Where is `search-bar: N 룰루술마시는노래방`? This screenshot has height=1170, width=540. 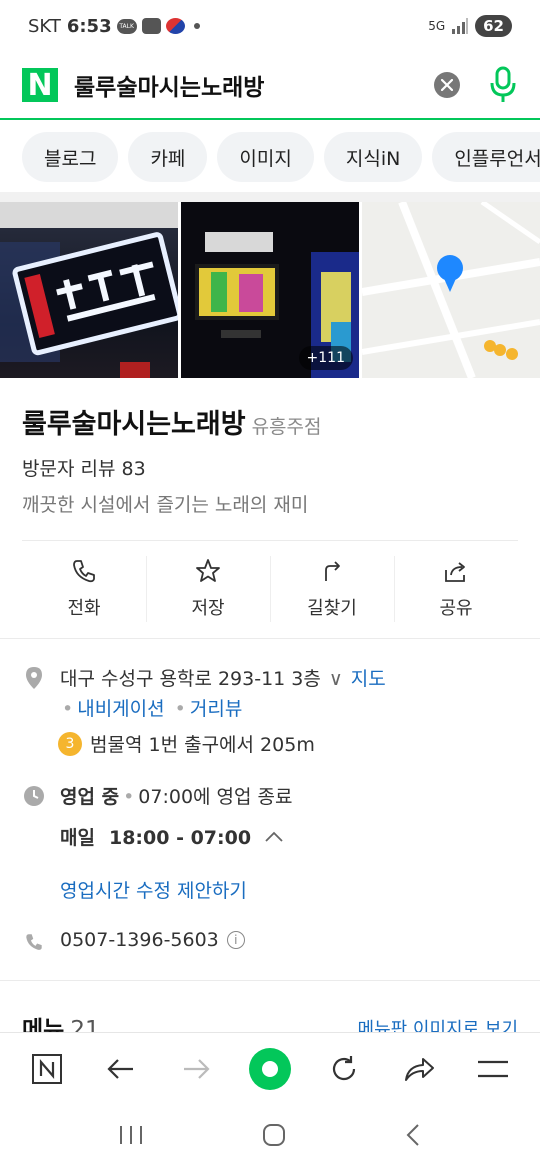
search-bar: N 룰루술마시는노래방 is located at coordinates (270, 86).